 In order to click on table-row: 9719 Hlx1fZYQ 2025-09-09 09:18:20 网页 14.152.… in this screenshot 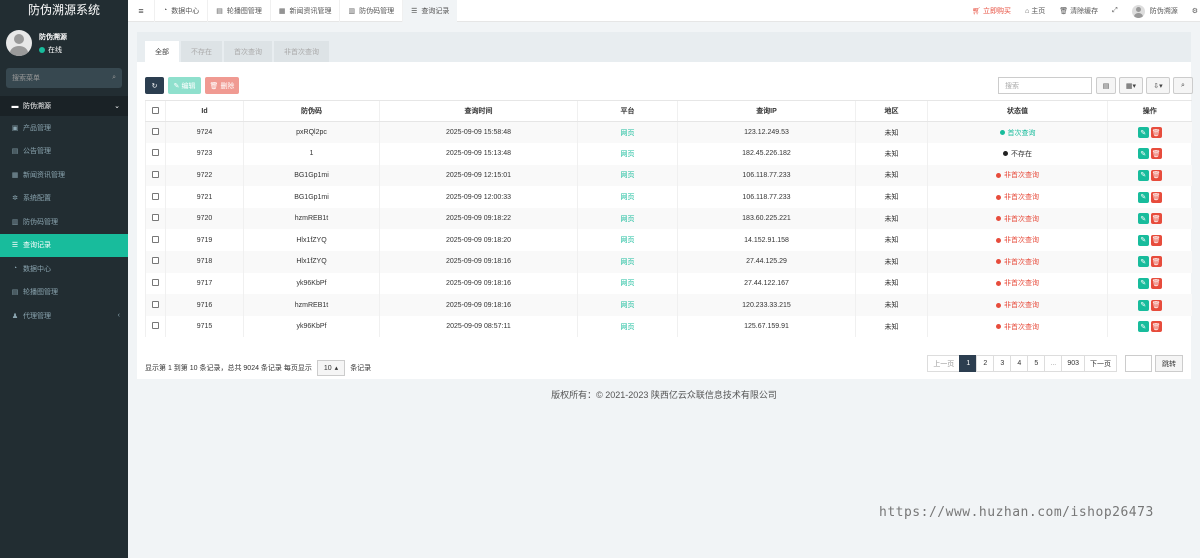, I will do `click(668, 240)`.